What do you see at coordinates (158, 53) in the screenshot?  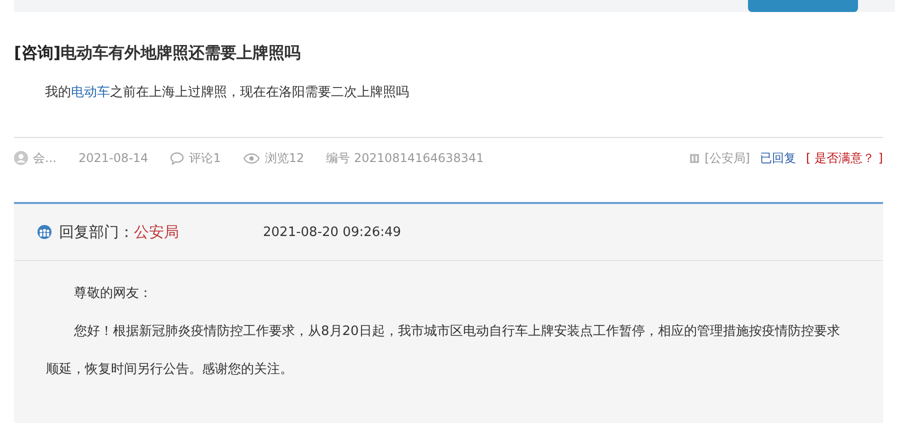 I see `question-title: [咨询]电动车有外地牌照还需要上牌照吗` at bounding box center [158, 53].